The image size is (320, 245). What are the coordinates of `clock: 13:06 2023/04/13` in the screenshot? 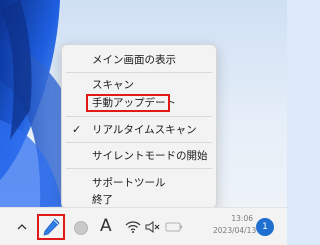 It's located at (235, 225).